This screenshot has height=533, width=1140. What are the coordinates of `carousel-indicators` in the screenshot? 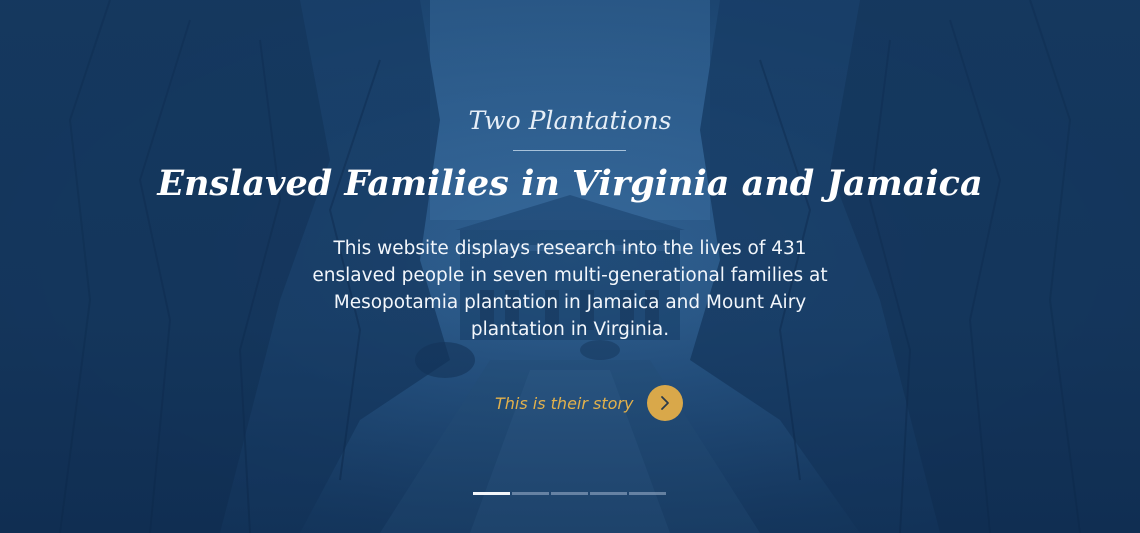 It's located at (570, 493).